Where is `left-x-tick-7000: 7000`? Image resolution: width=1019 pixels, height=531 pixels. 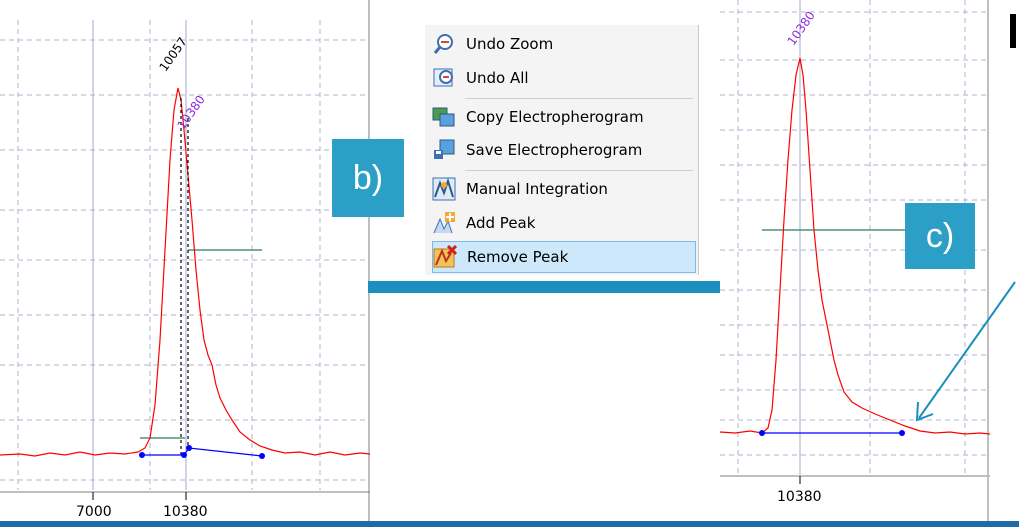
left-x-tick-7000: 7000 is located at coordinates (94, 512).